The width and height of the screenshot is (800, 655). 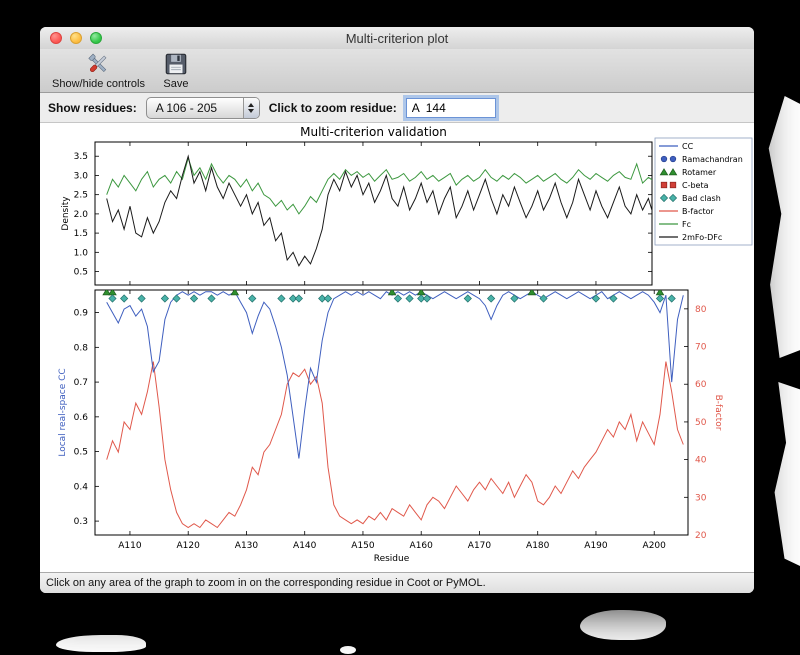 I want to click on popup-stepper-icon, so click(x=250, y=107).